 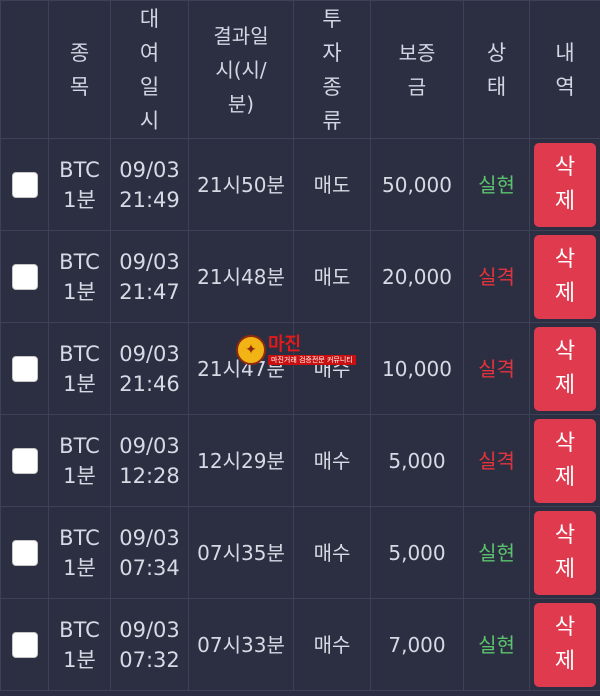 I want to click on deposit-cell: 20,000, so click(x=417, y=276).